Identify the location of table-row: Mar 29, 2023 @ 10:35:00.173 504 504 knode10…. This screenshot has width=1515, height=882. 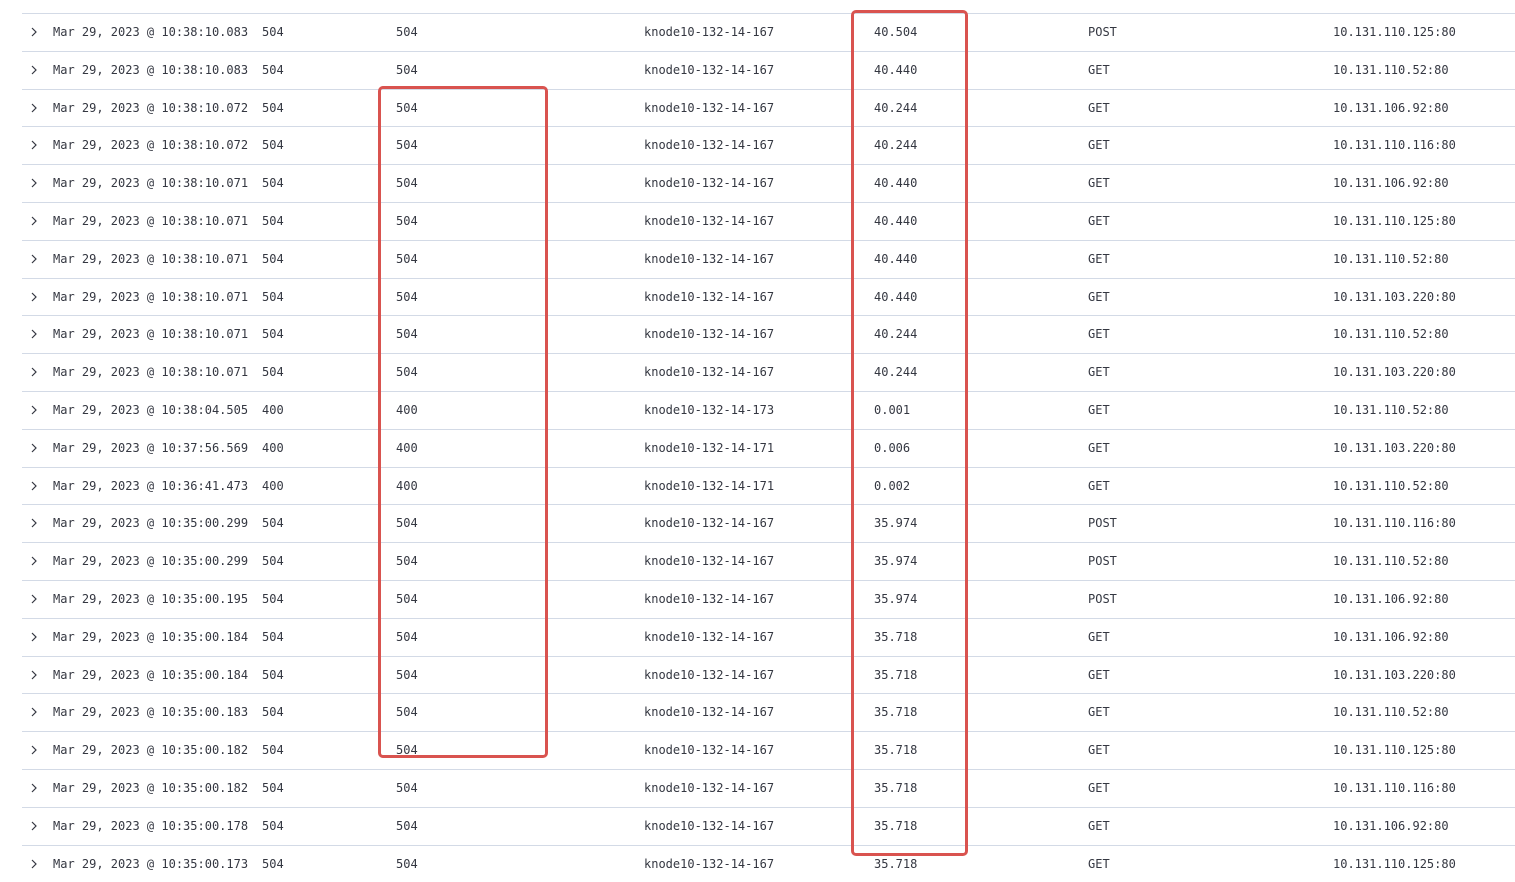
(768, 863).